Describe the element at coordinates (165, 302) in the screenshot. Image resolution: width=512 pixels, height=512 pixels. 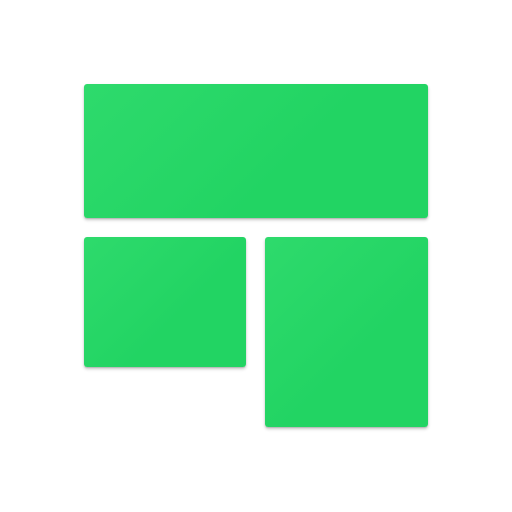
I see `logo-tile-bottom-left` at that location.